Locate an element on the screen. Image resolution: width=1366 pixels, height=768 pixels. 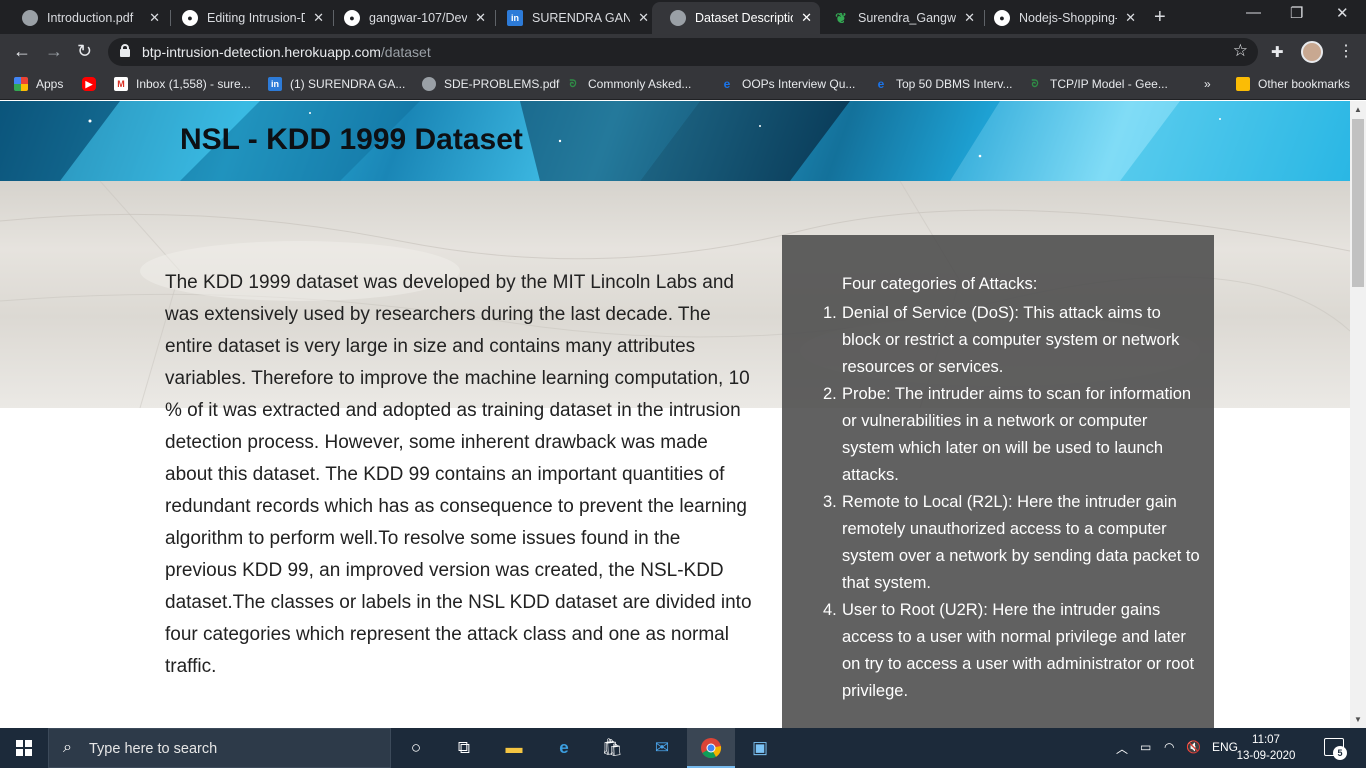
mail-icon: ✉ is located at coordinates (662, 748).